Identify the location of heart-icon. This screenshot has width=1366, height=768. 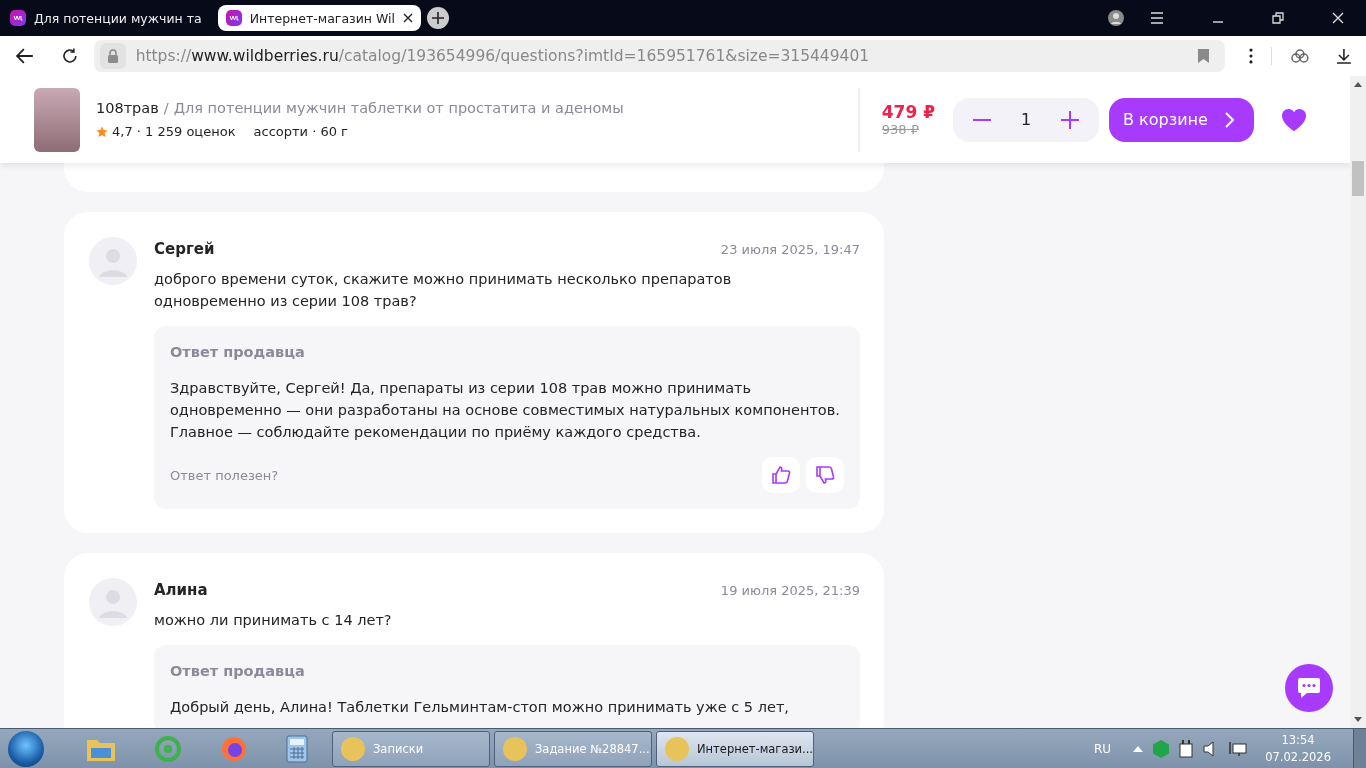
(1294, 119).